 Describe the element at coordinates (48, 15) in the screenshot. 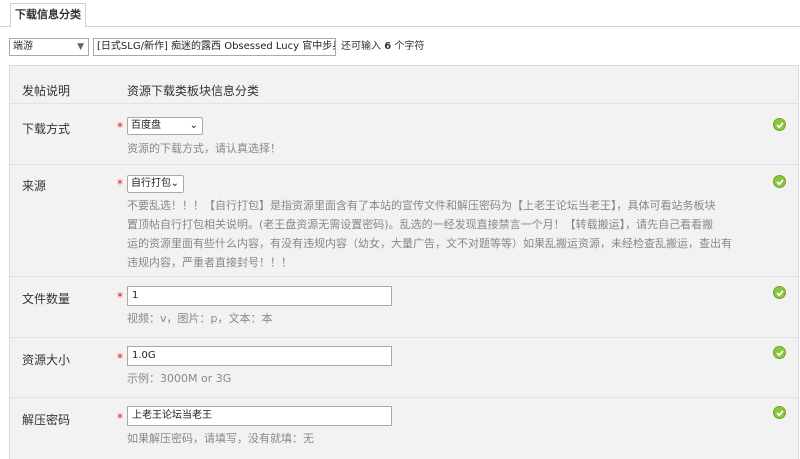

I see `tab-download-info: 下载信息分类` at that location.